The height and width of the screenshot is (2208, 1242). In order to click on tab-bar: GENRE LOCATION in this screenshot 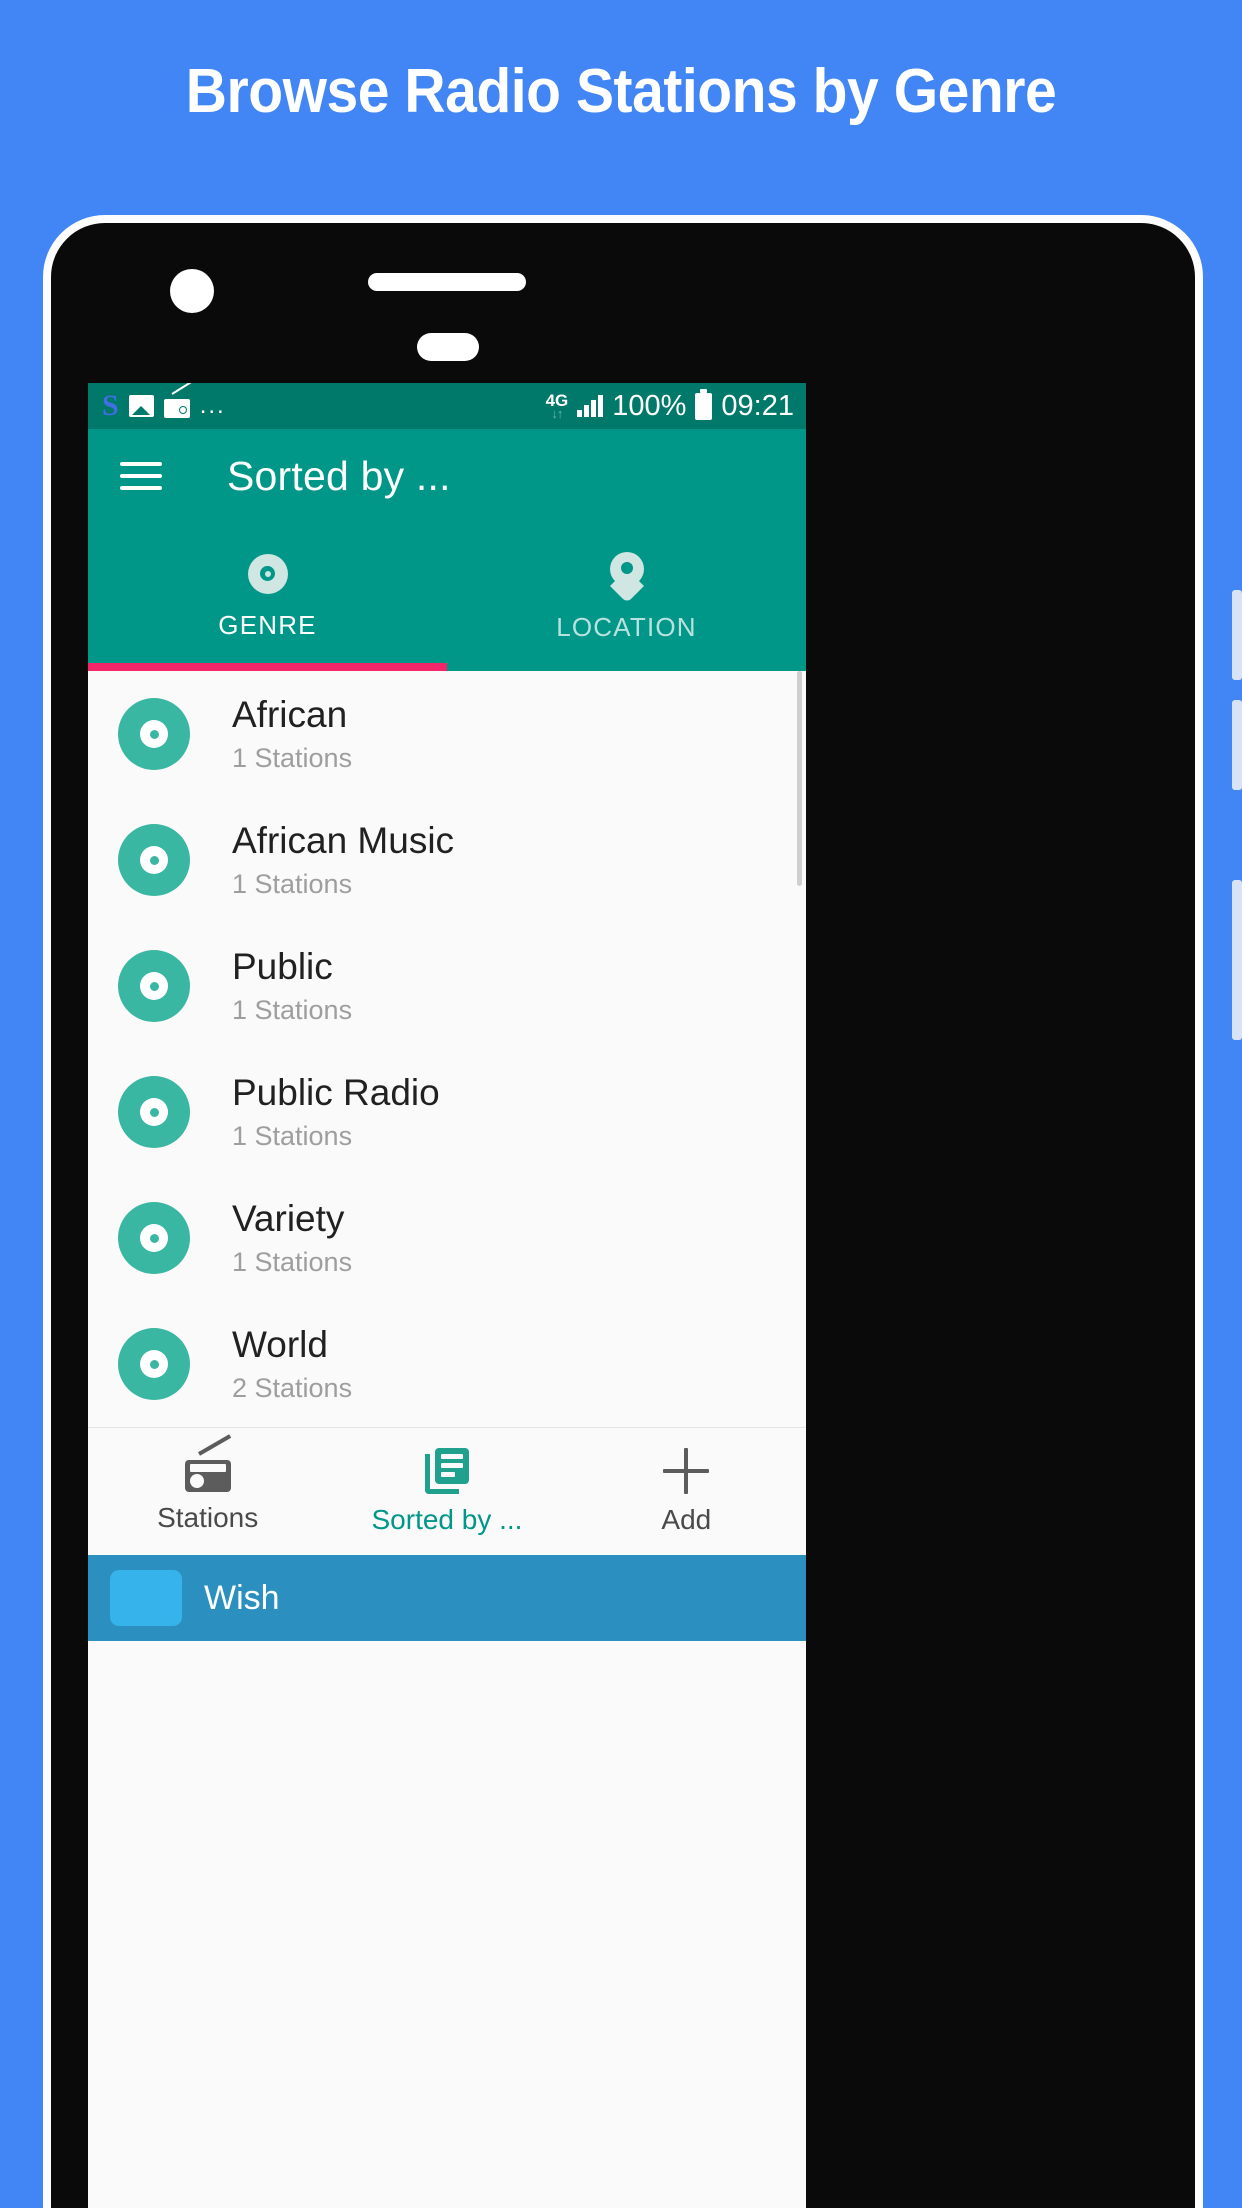, I will do `click(447, 597)`.